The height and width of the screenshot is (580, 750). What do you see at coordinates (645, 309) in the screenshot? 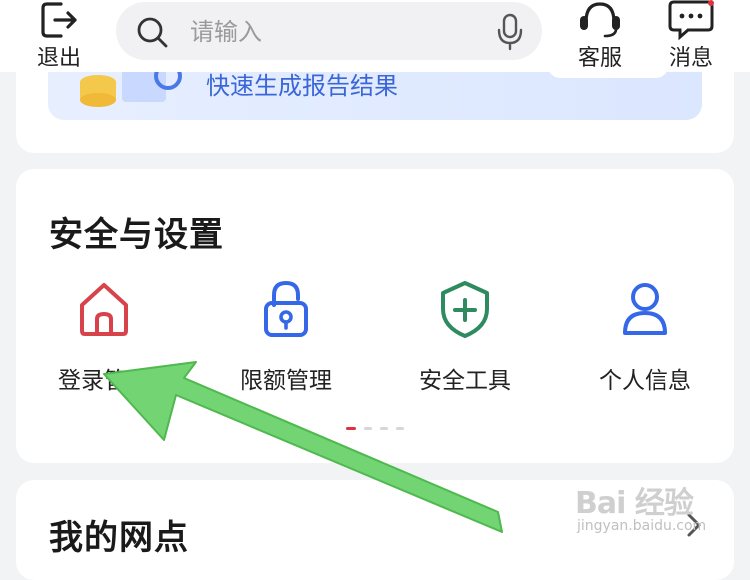
I see `user-icon` at bounding box center [645, 309].